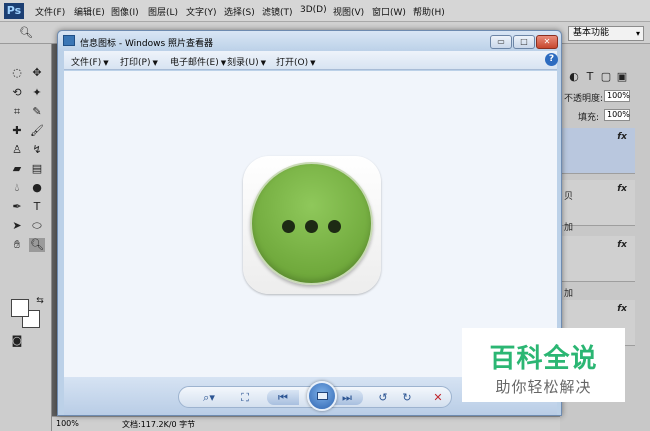 Image resolution: width=650 pixels, height=431 pixels. Describe the element at coordinates (40, 301) in the screenshot. I see `swap-colors-icon: ⇆` at that location.